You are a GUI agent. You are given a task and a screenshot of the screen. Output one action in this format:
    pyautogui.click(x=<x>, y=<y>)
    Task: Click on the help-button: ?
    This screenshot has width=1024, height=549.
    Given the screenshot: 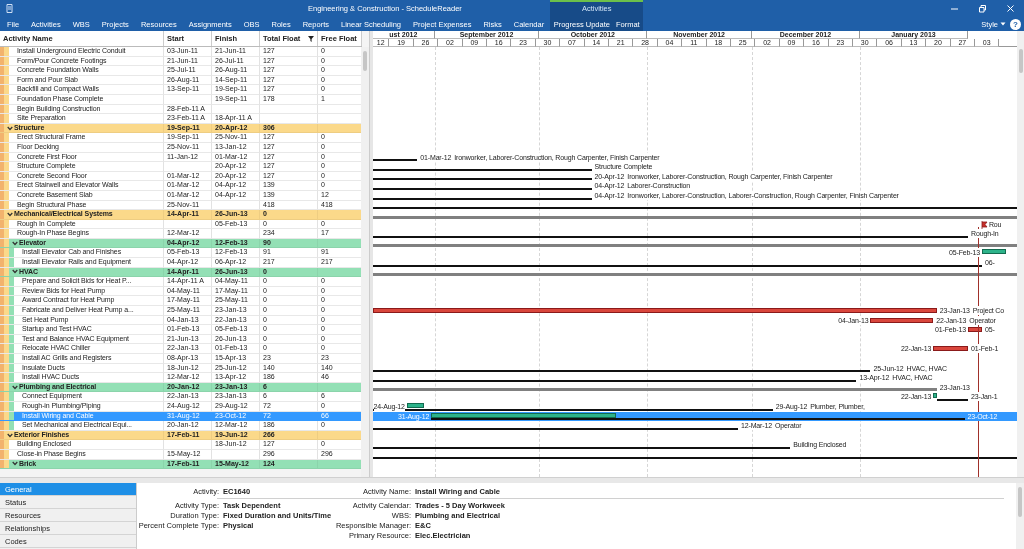 What is the action you would take?
    pyautogui.click(x=1015, y=24)
    